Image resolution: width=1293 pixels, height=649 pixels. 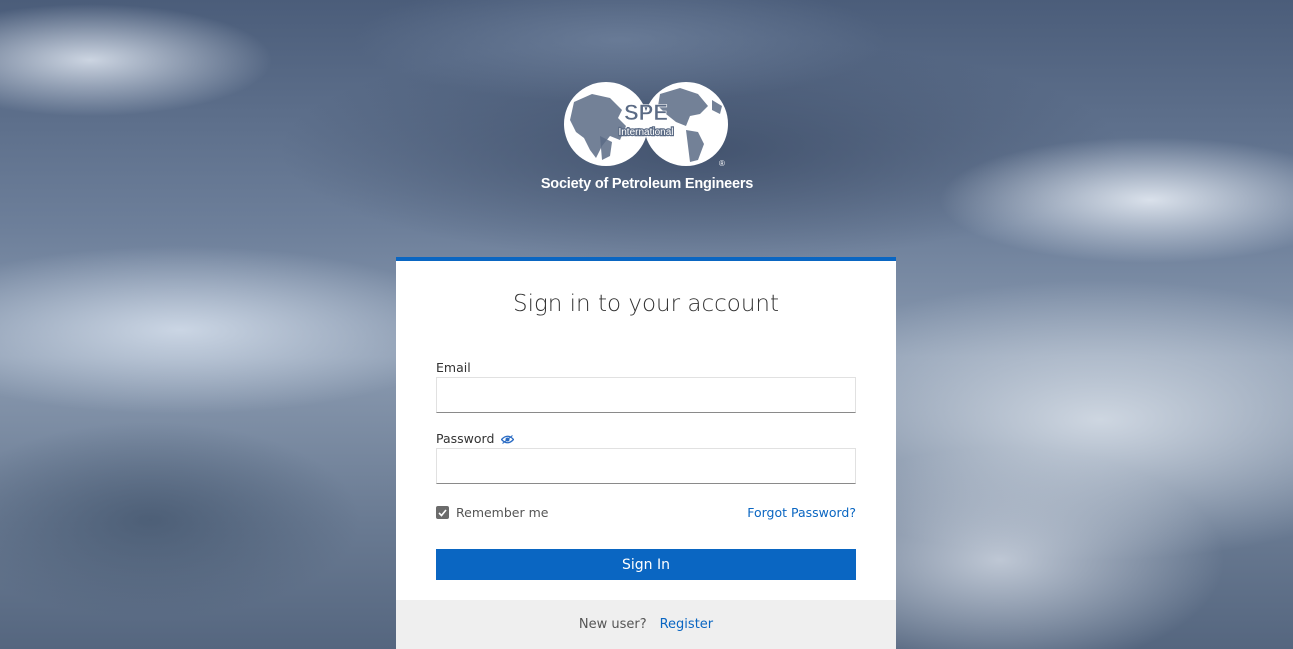 I want to click on password-label-row: Password, so click(x=475, y=439).